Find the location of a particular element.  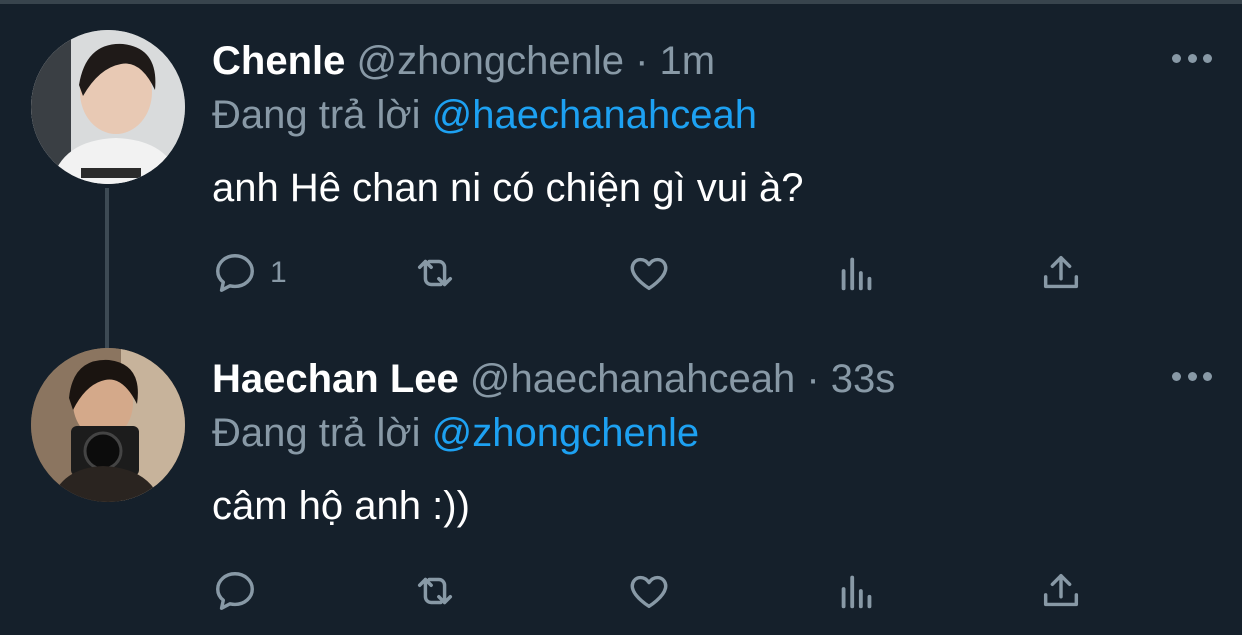

replying-to-handle: @haechanahceah is located at coordinates (594, 115).